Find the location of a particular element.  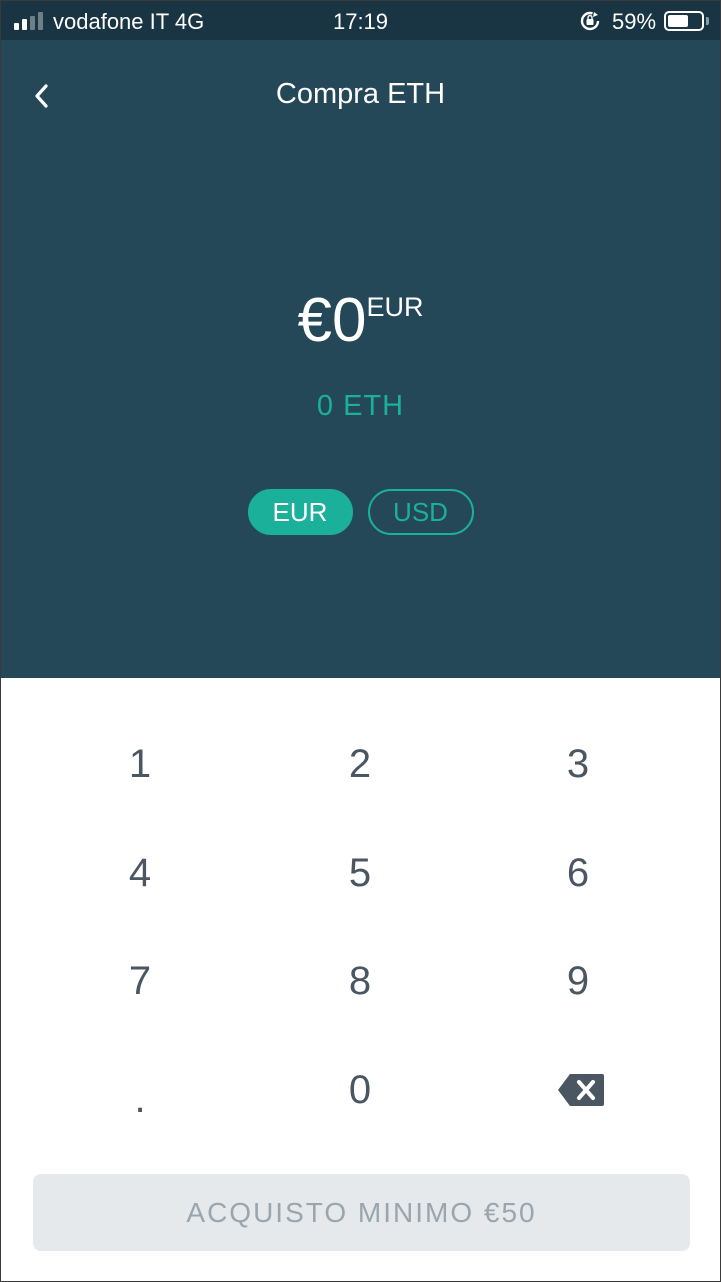

backspace-icon is located at coordinates (581, 1090).